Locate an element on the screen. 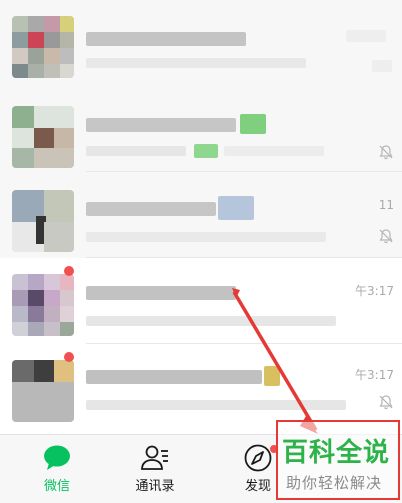  watermark-title: 百科全说 is located at coordinates (336, 453).